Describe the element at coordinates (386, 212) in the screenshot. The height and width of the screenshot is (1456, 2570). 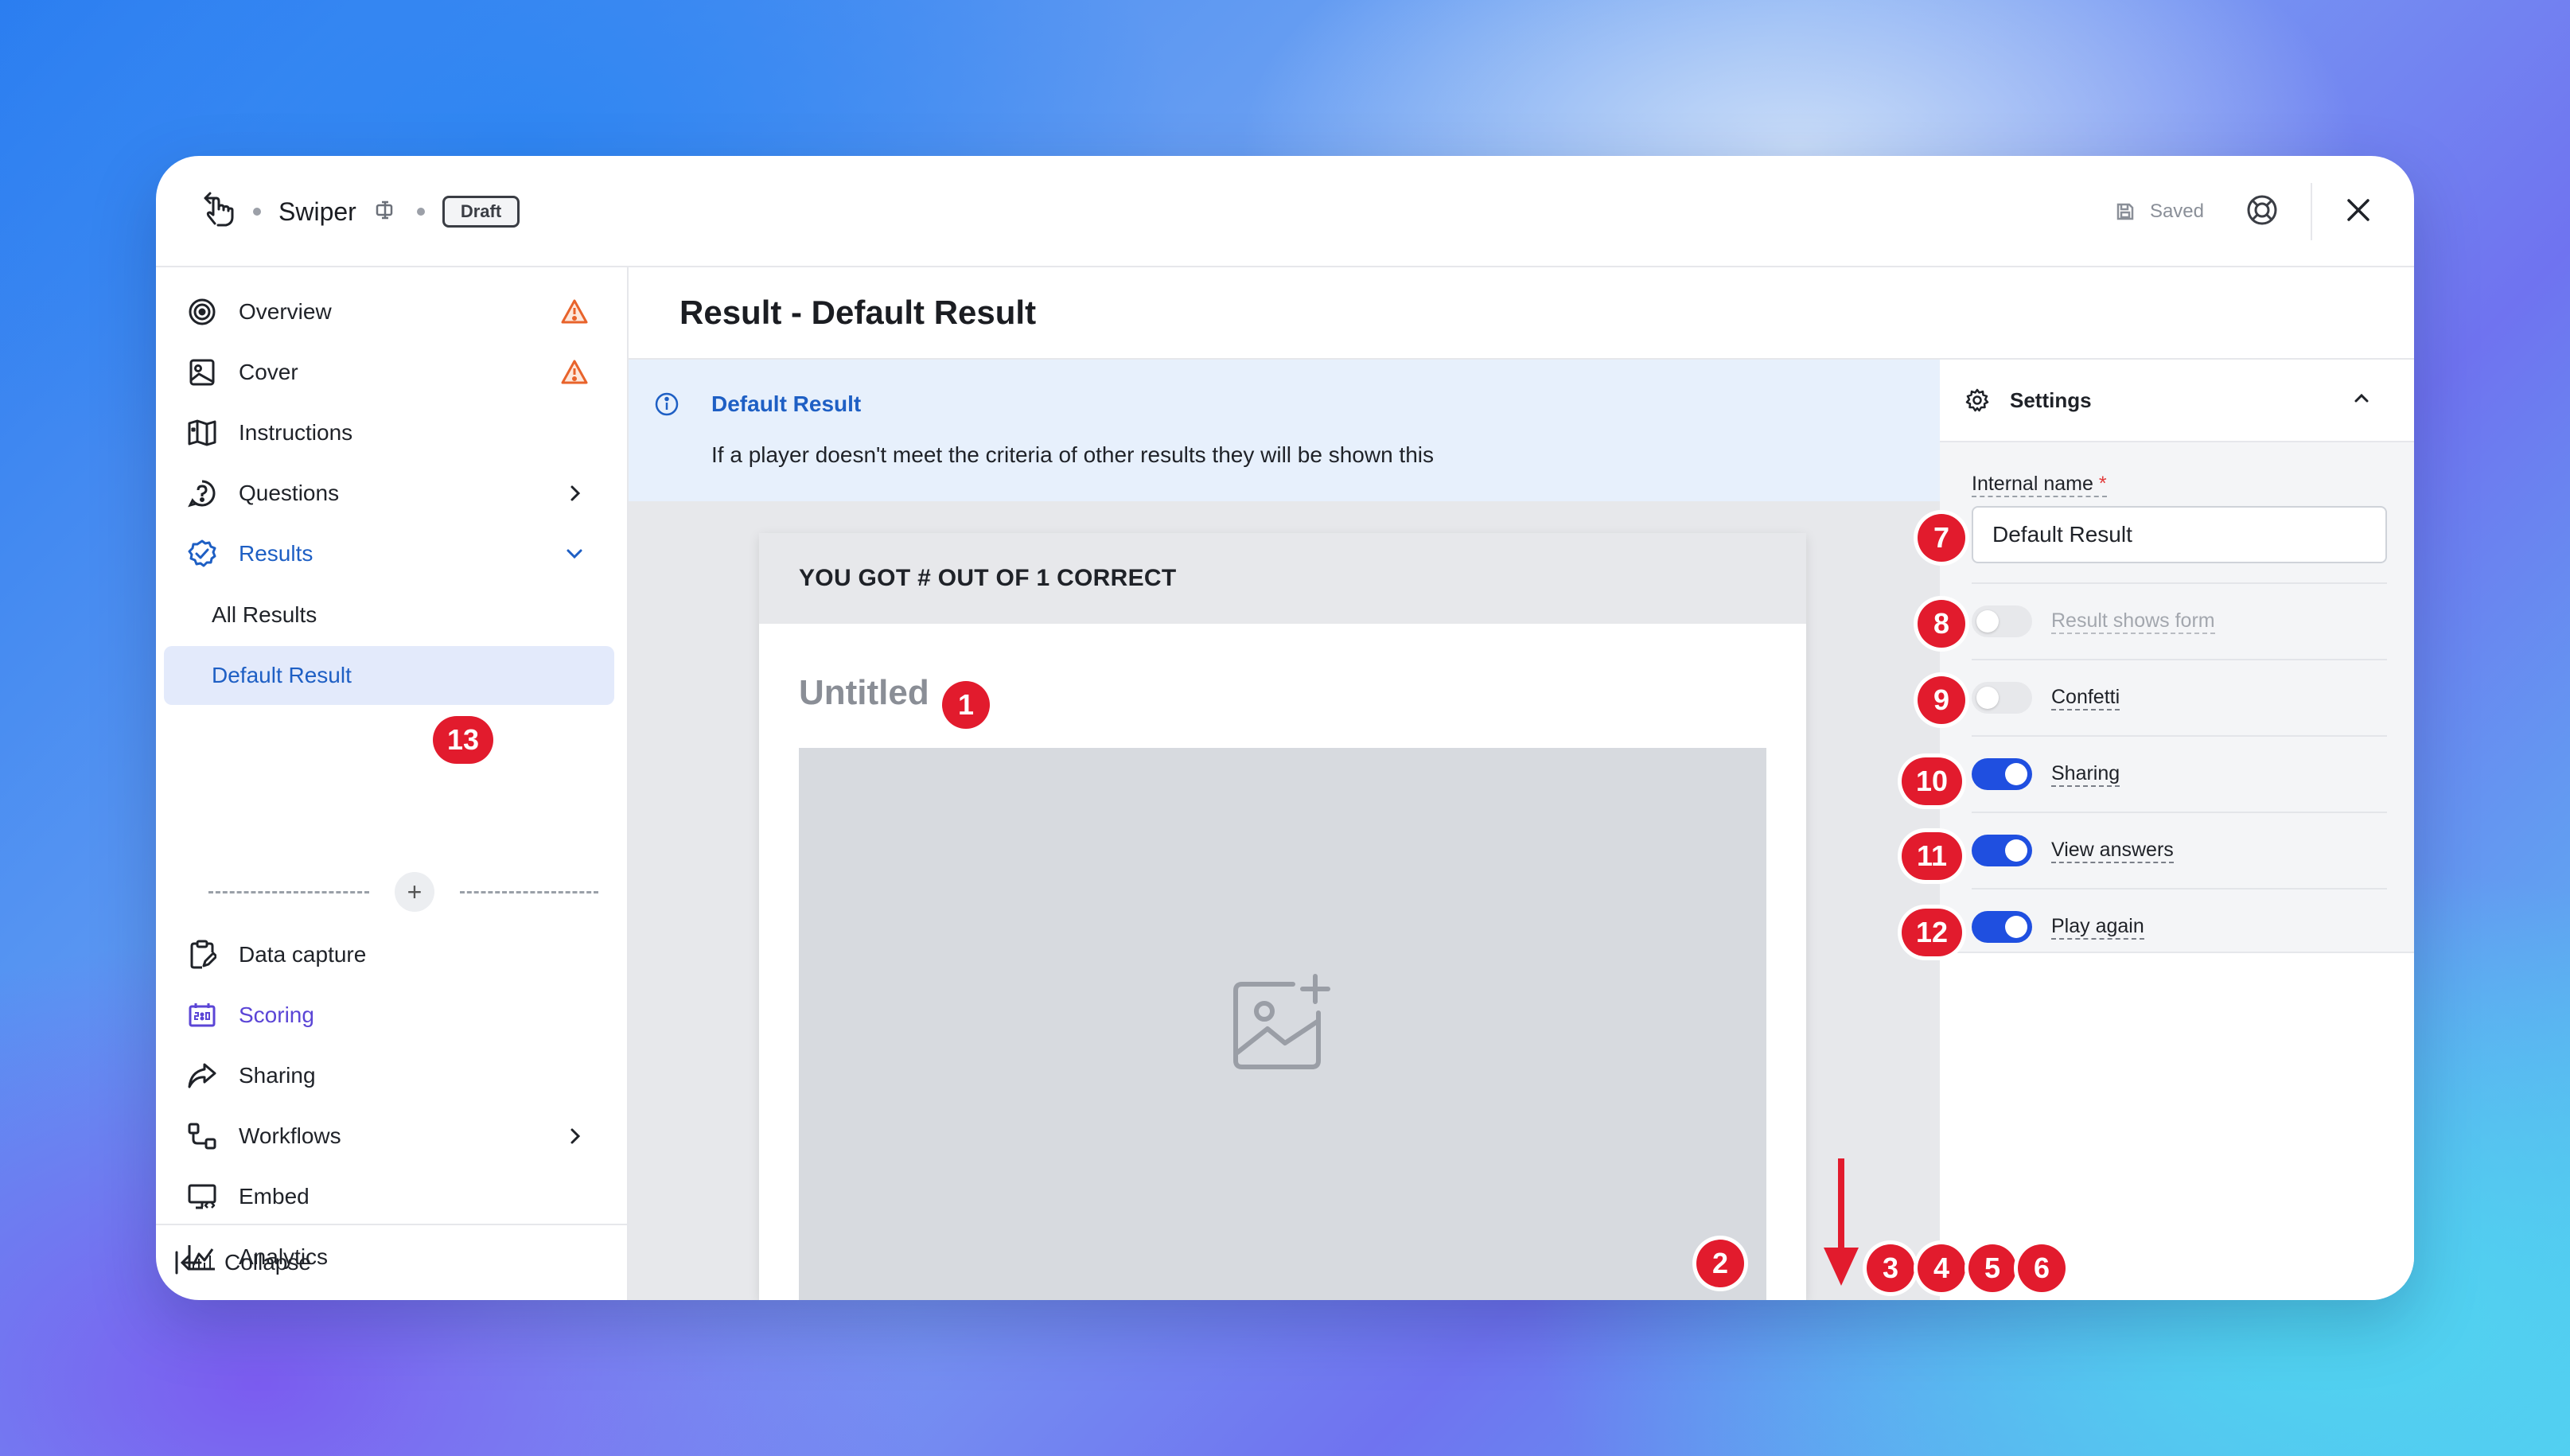
I see `edit-name-icon` at that location.